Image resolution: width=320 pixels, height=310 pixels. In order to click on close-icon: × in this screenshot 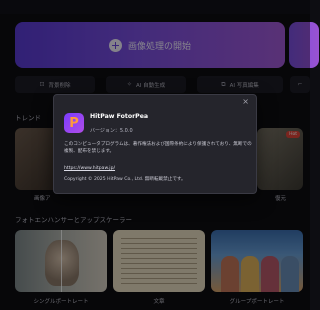, I will do `click(245, 102)`.